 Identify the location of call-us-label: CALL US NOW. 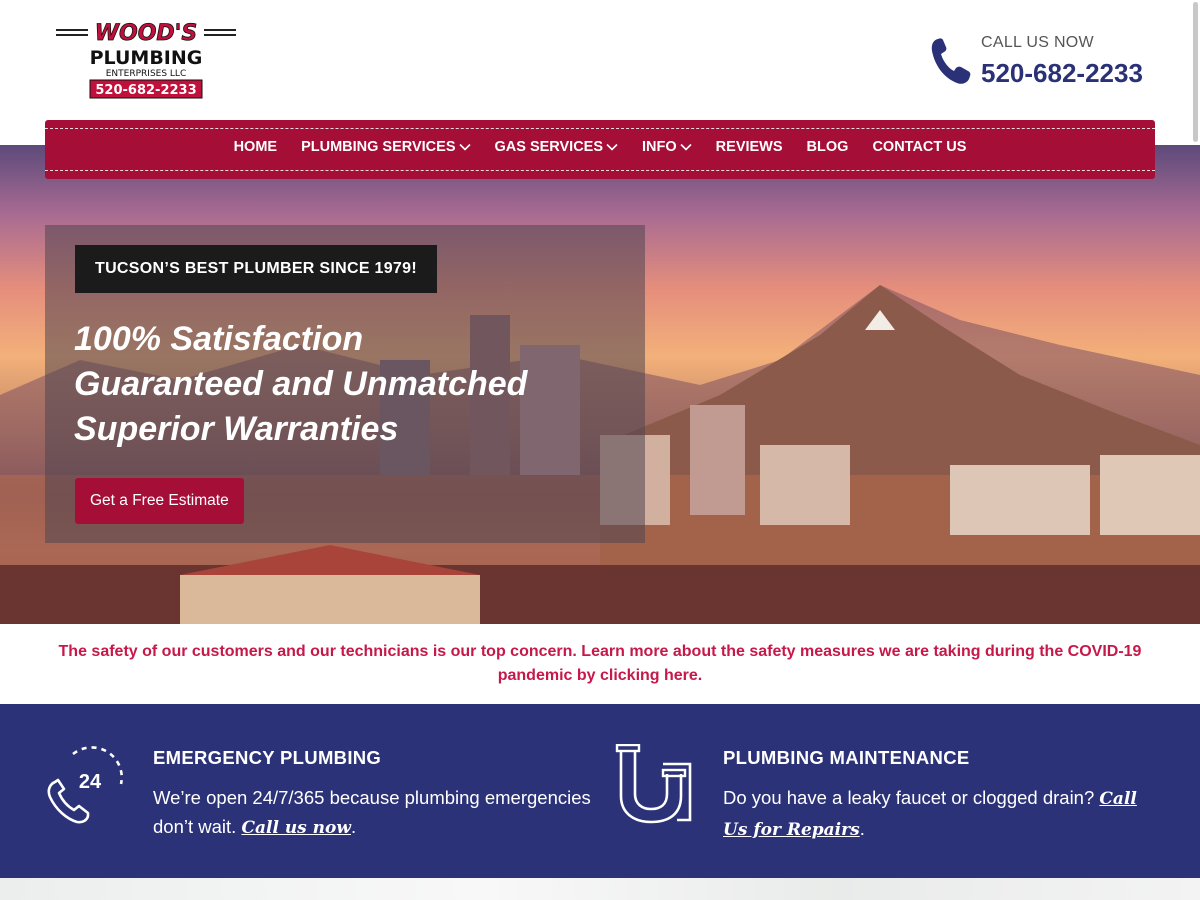
(1037, 42).